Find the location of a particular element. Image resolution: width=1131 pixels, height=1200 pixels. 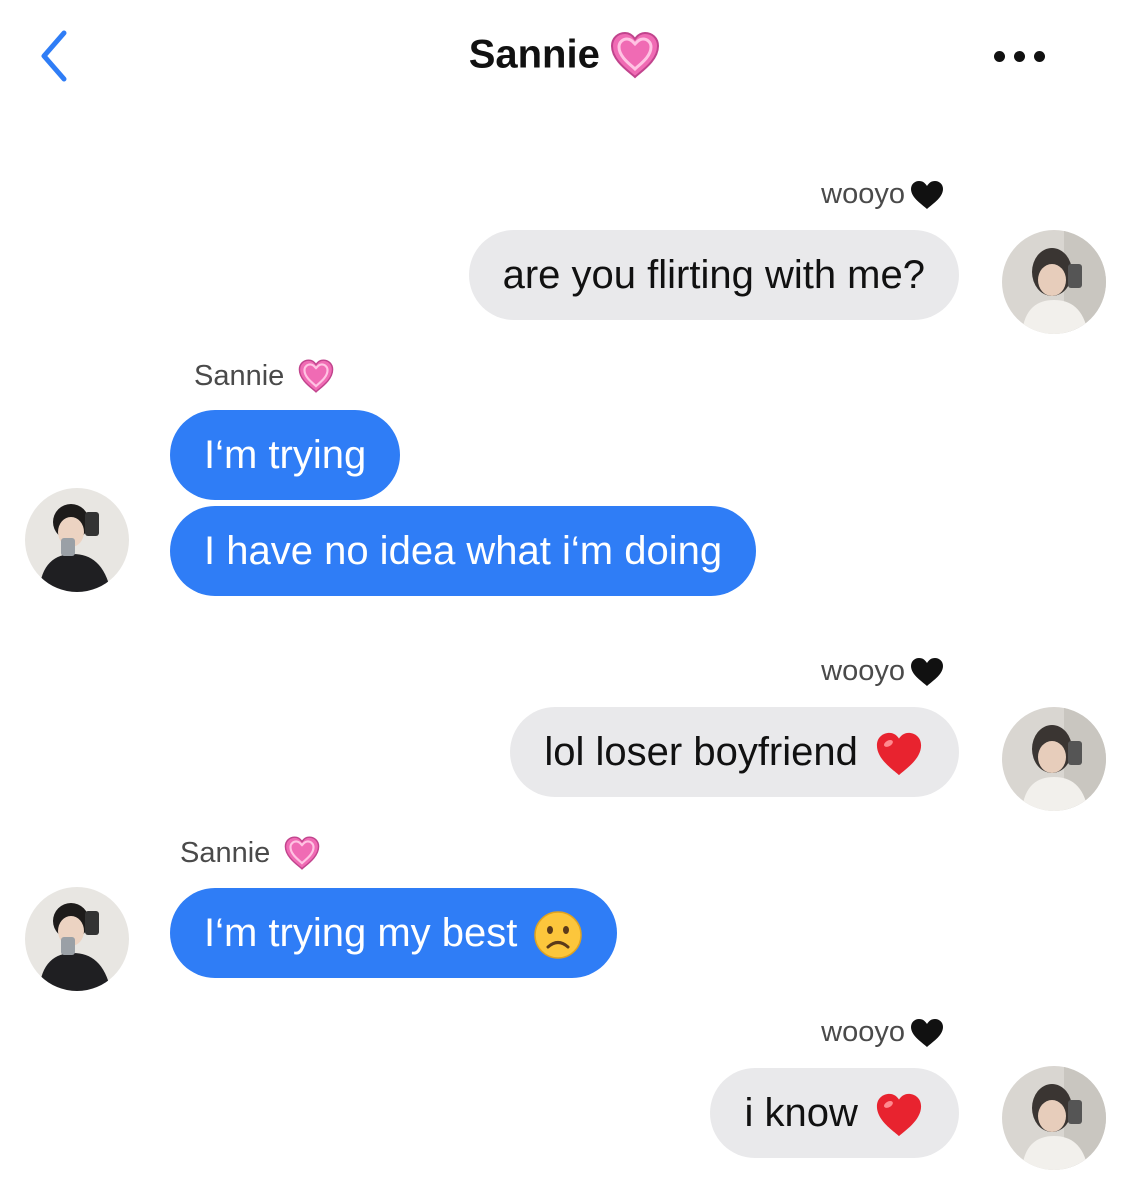

message-bubble-outgoing: lol loser boyfriend is located at coordinates (734, 752).